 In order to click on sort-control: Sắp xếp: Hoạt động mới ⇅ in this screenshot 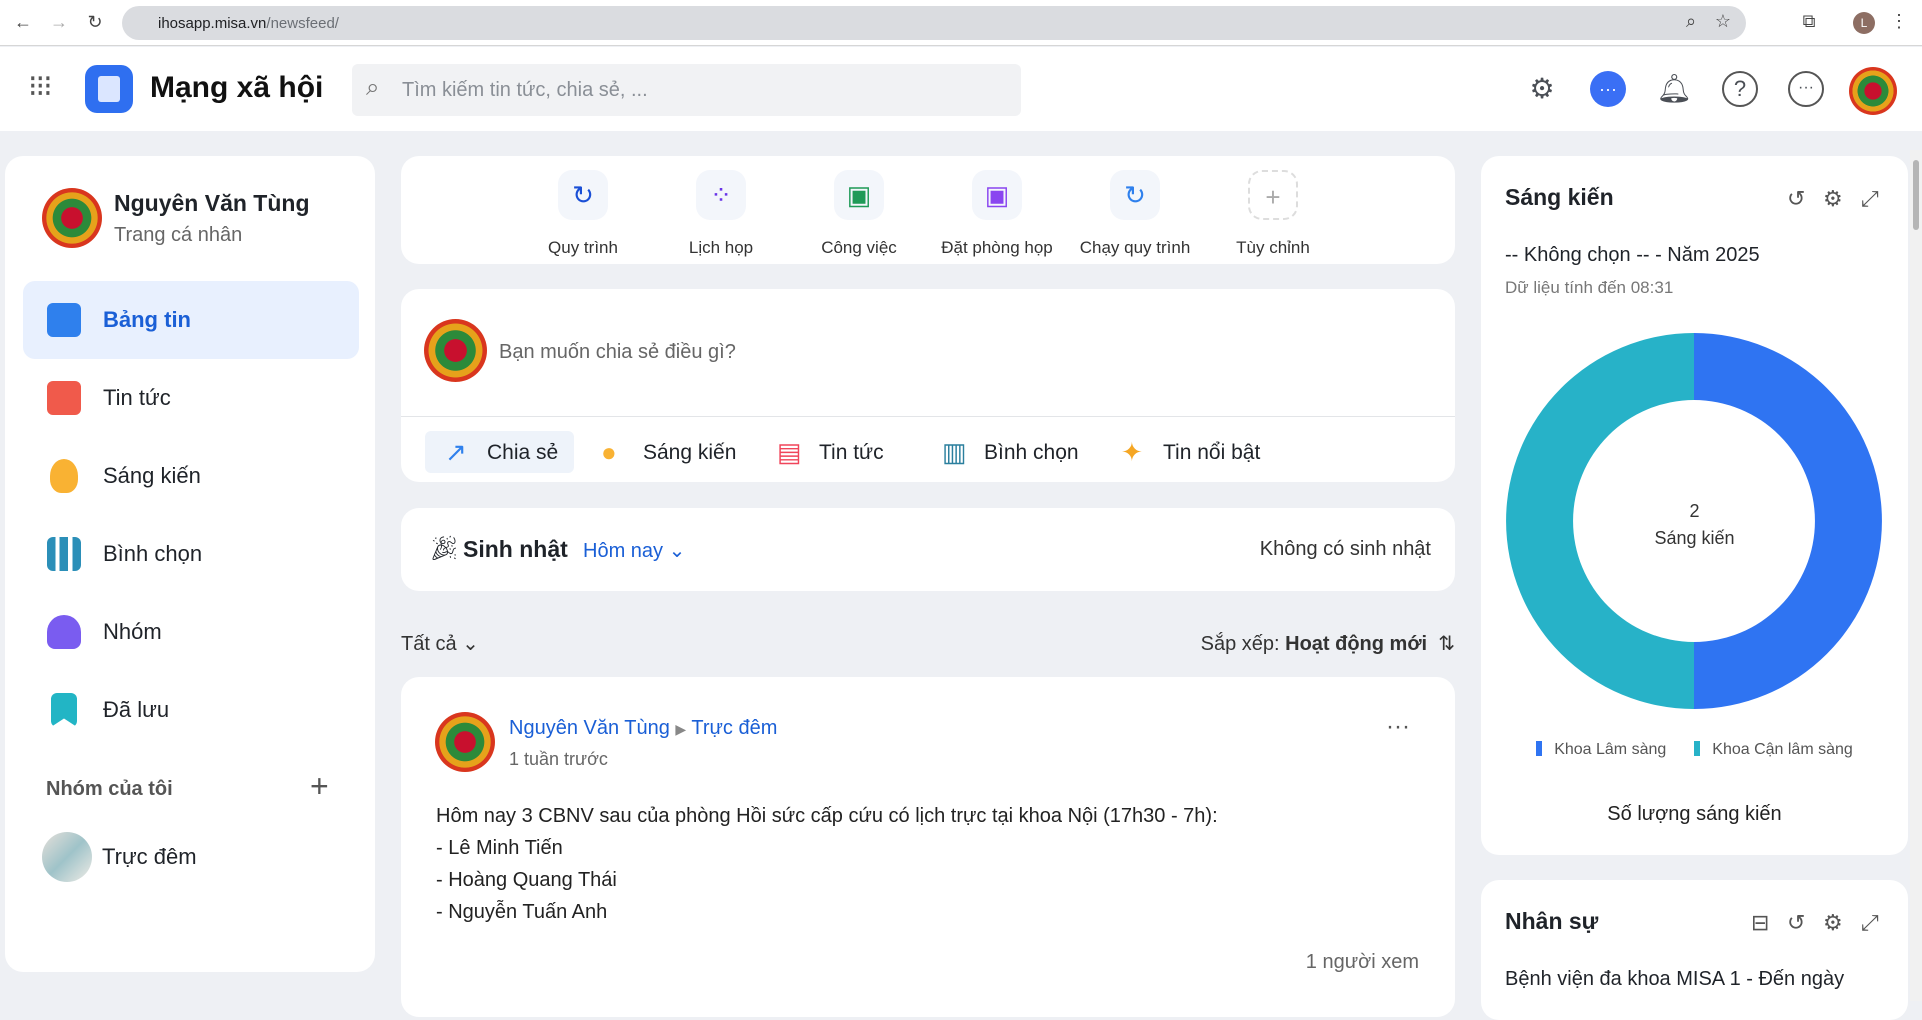, I will do `click(1328, 643)`.